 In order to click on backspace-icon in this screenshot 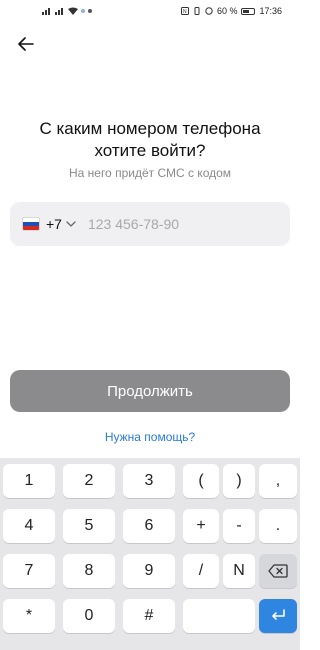, I will do `click(278, 571)`.